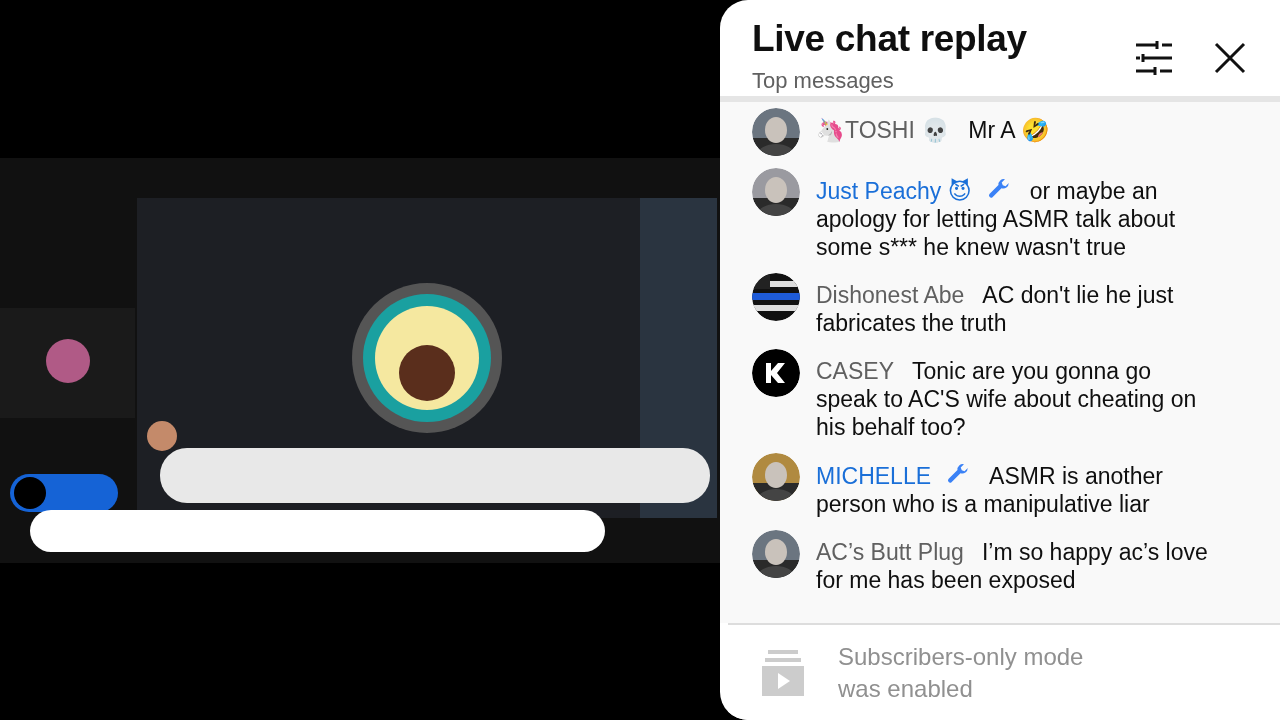  I want to click on chat-message: Just Peachy 😈 or maybe an apology for letting ASMR talk about some s*** he knew wasn't true, so click(996, 218).